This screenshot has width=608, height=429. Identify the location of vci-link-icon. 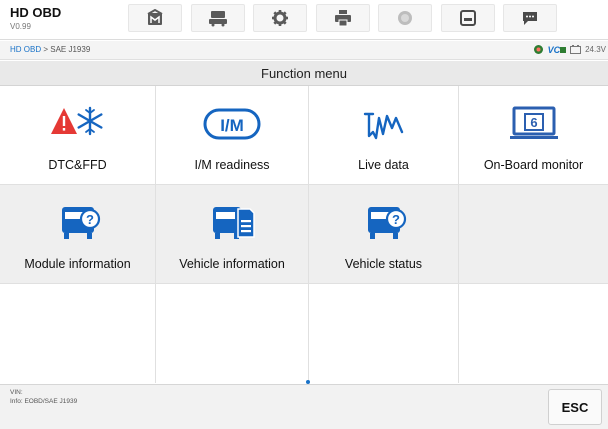
(563, 49).